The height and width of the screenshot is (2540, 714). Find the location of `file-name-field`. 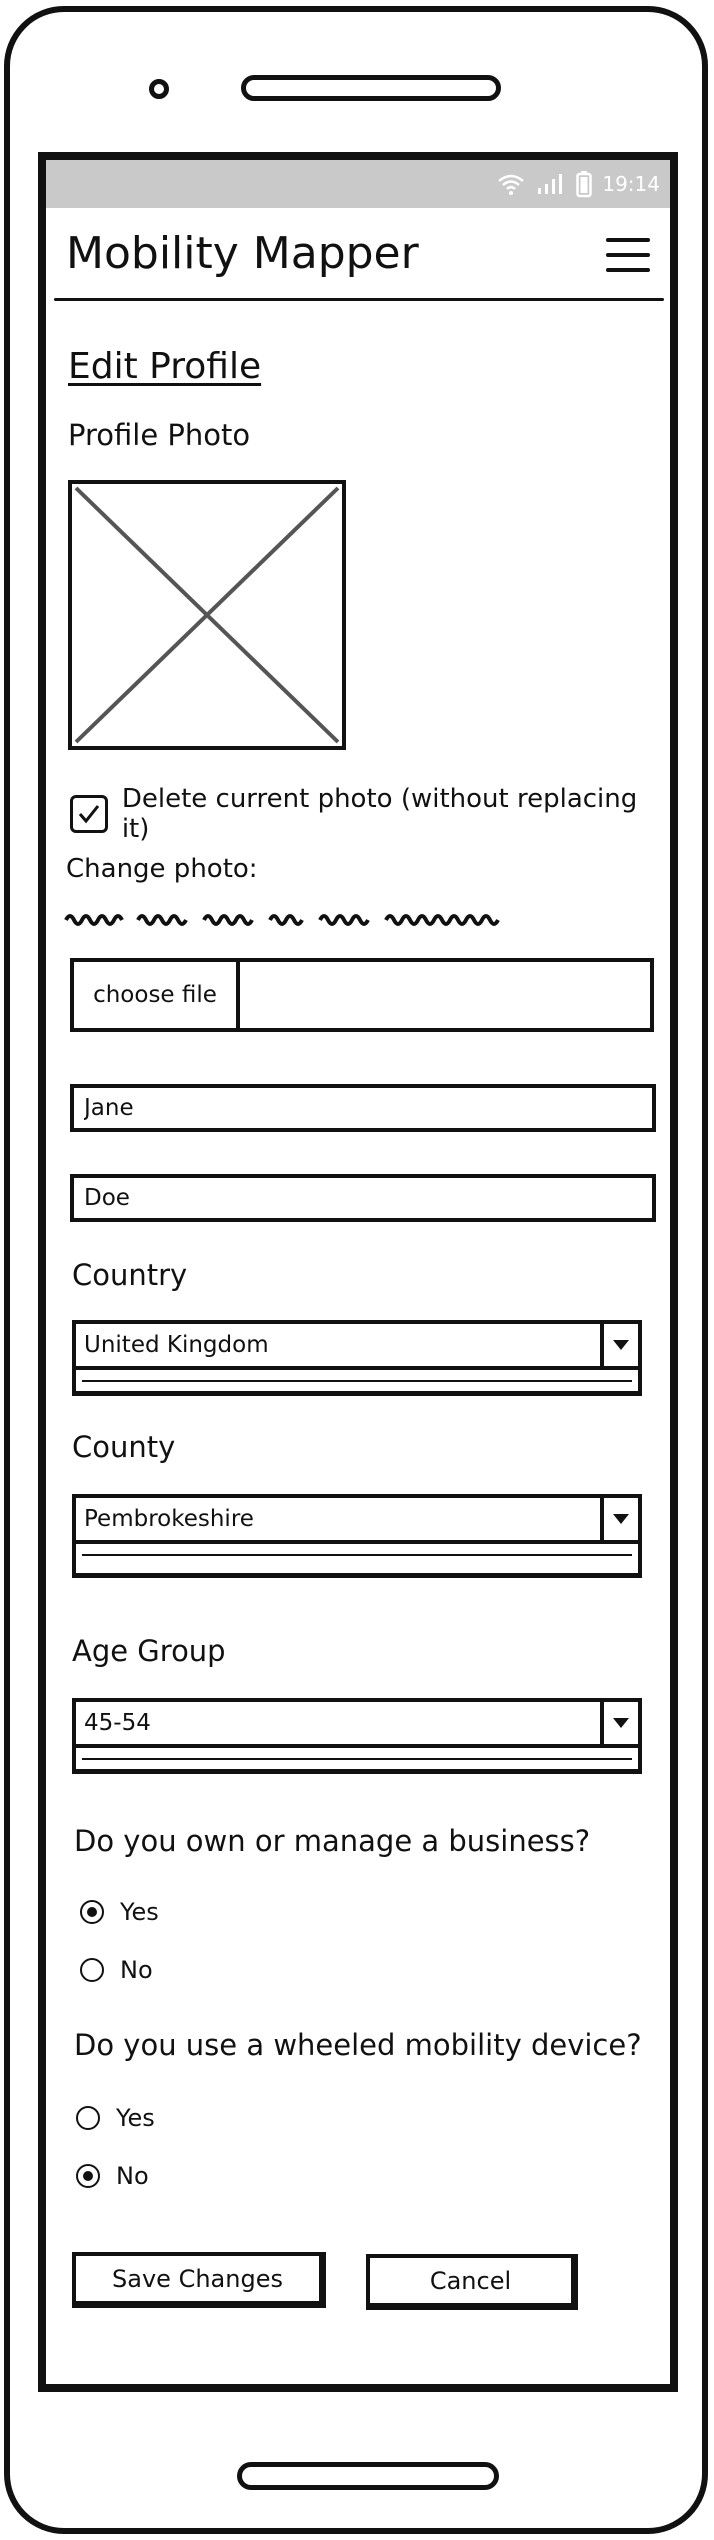

file-name-field is located at coordinates (445, 995).